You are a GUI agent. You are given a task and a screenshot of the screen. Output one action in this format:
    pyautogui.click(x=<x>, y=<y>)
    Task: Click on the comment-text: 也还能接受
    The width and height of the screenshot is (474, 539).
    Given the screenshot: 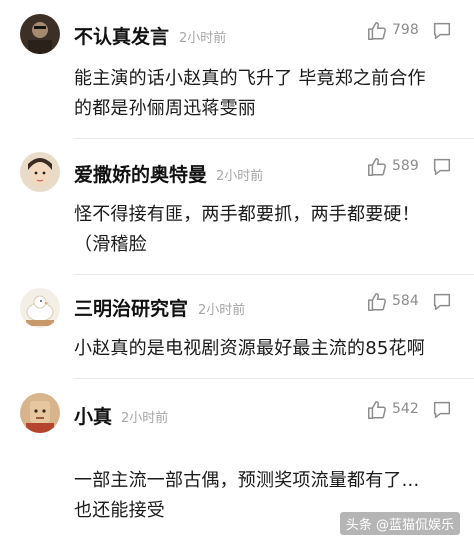 What is the action you would take?
    pyautogui.click(x=119, y=510)
    